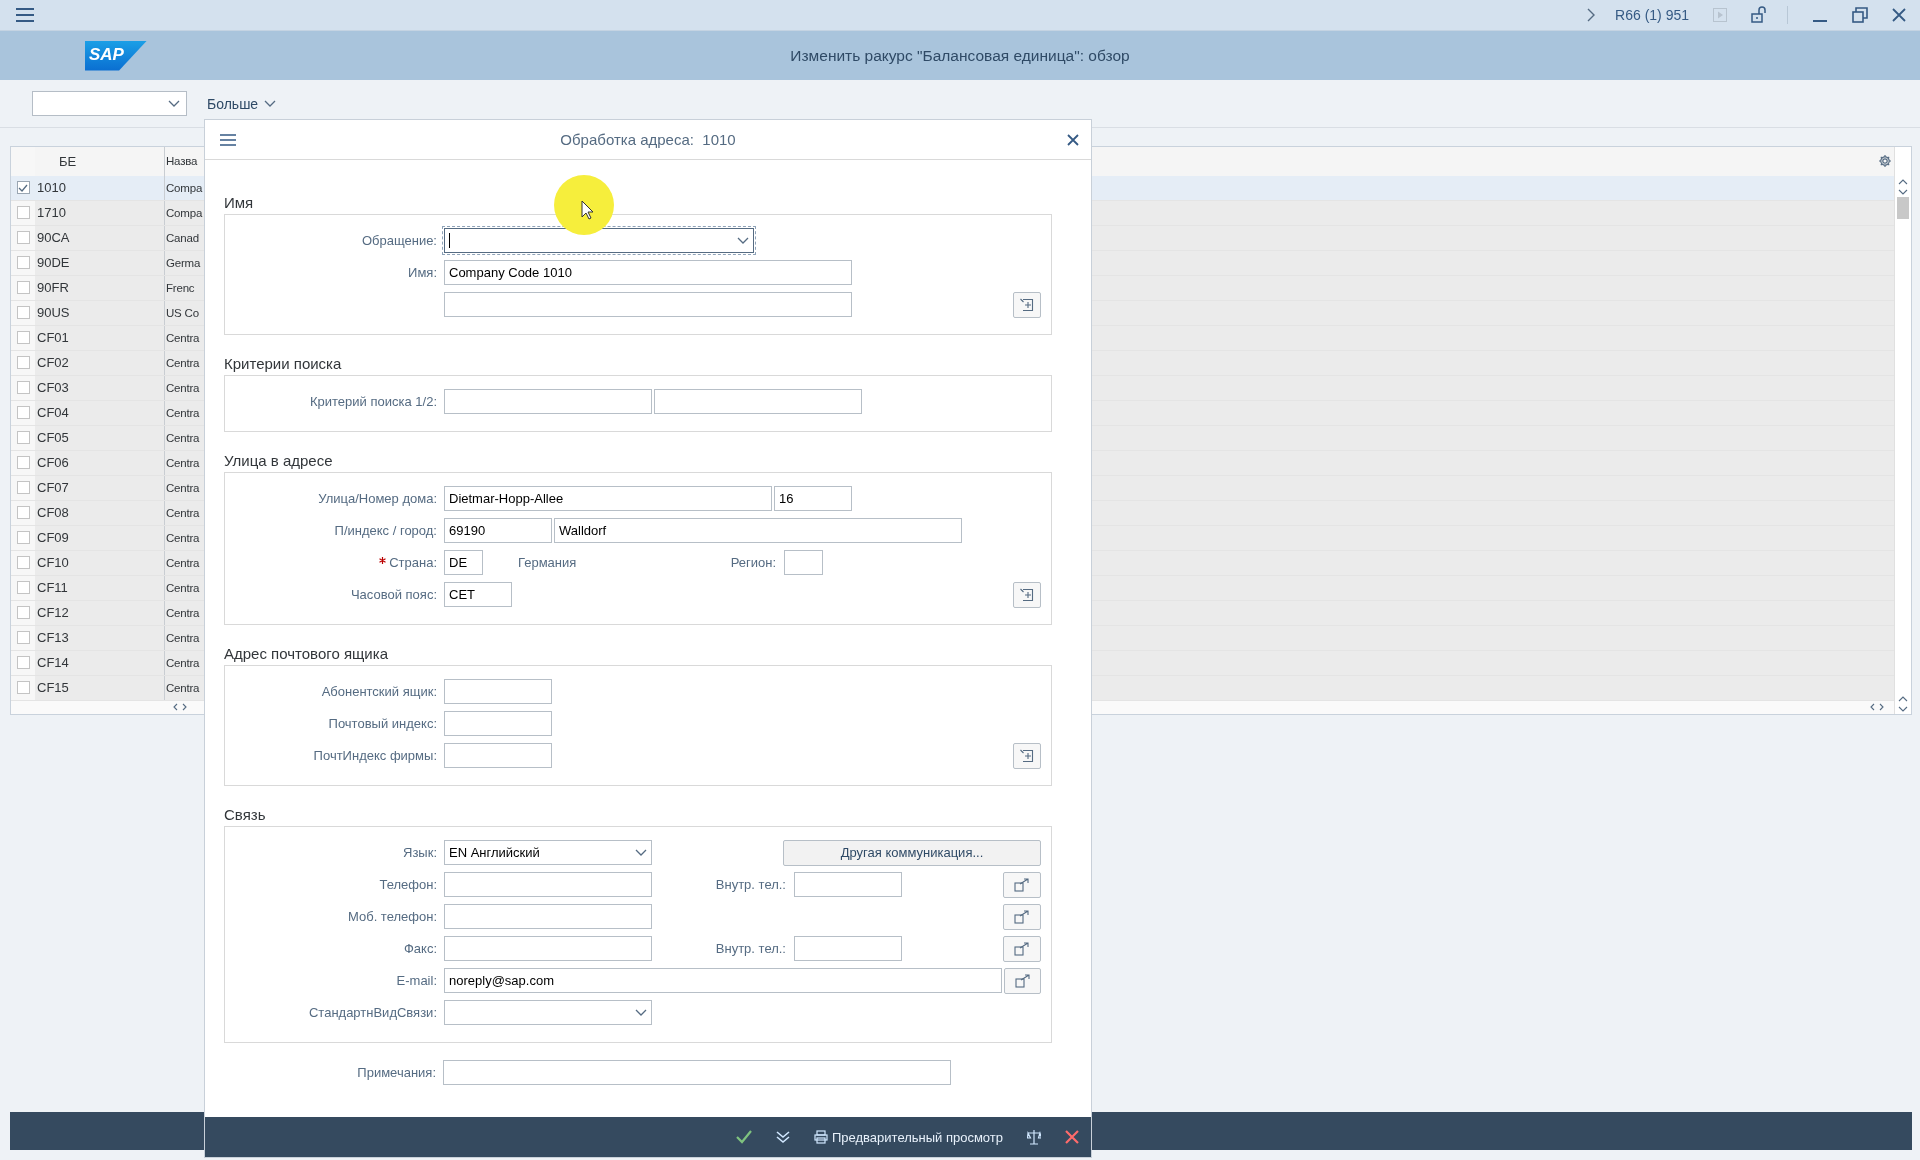  I want to click on input-field: 16, so click(813, 498).